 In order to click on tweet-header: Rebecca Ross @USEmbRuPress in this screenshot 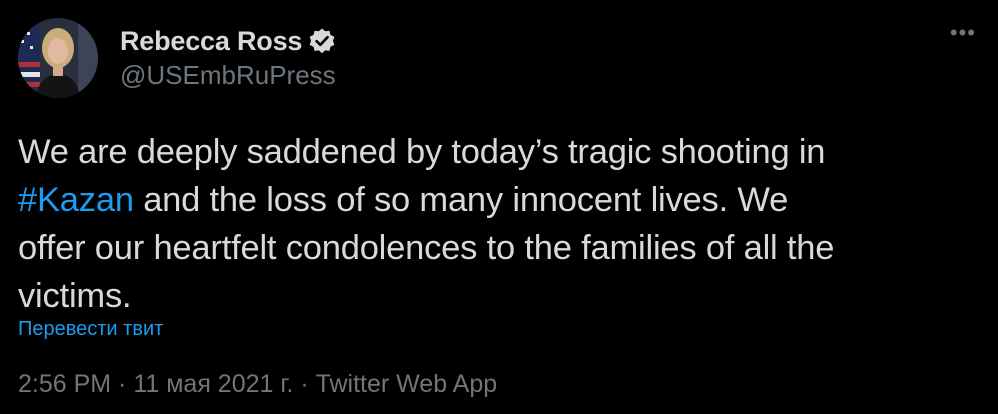, I will do `click(177, 58)`.